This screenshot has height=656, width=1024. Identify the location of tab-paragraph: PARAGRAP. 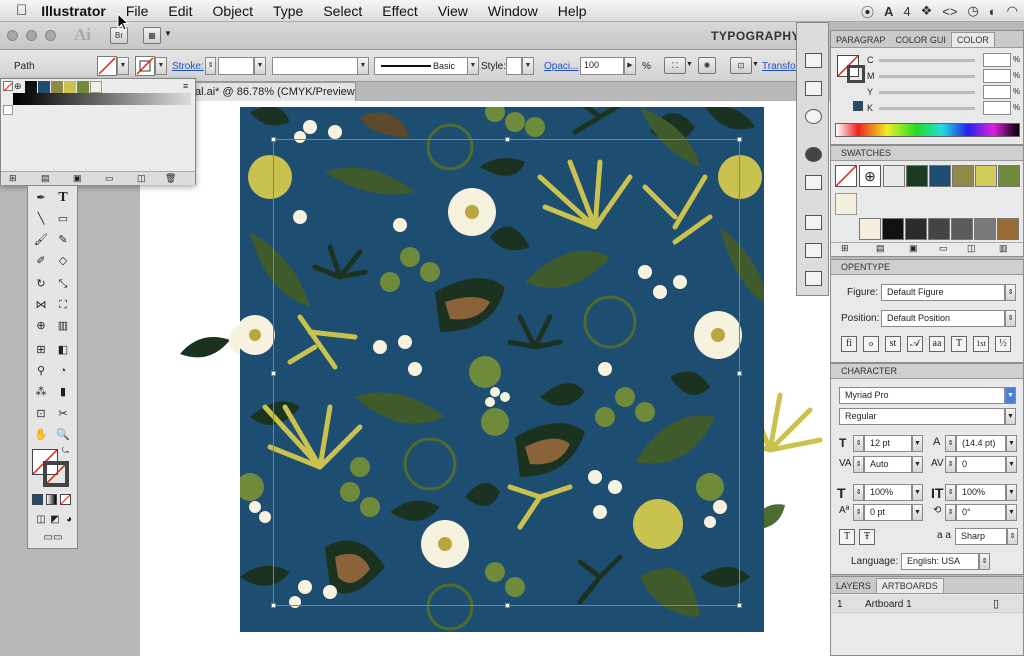
(860, 40).